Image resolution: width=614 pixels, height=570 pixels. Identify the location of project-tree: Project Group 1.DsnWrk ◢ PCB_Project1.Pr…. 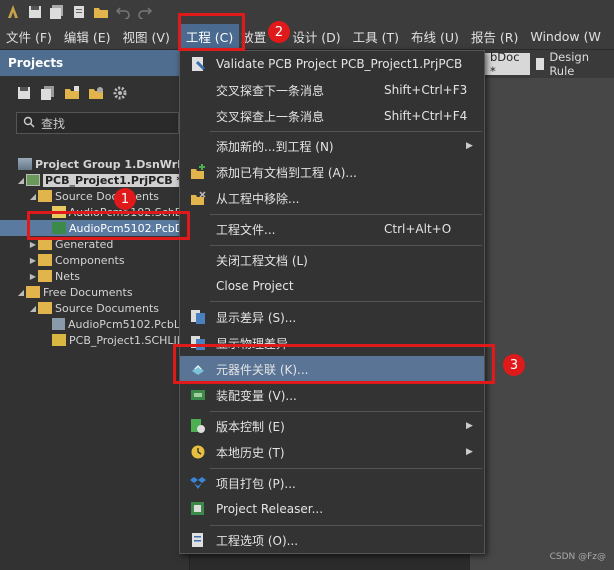
(95, 252).